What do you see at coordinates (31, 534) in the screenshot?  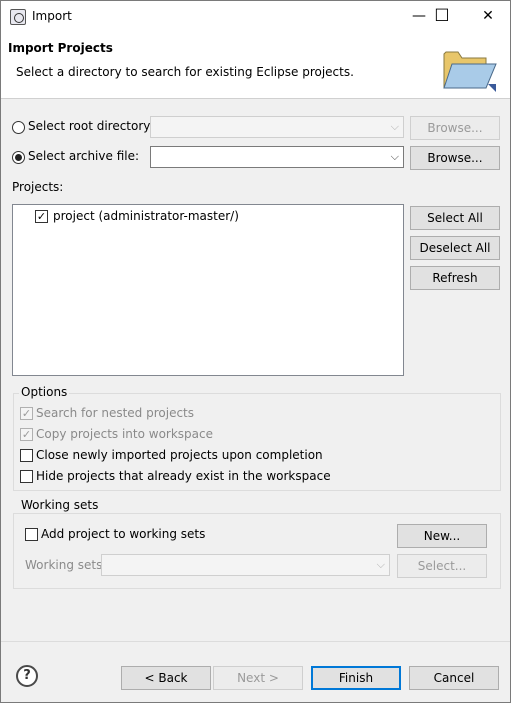 I see `add-to-working-sets-checkbox` at bounding box center [31, 534].